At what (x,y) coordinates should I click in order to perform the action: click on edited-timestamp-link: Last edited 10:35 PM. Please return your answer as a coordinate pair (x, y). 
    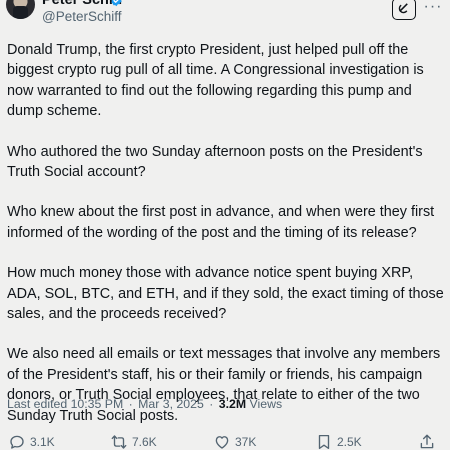
    Looking at the image, I should click on (65, 404).